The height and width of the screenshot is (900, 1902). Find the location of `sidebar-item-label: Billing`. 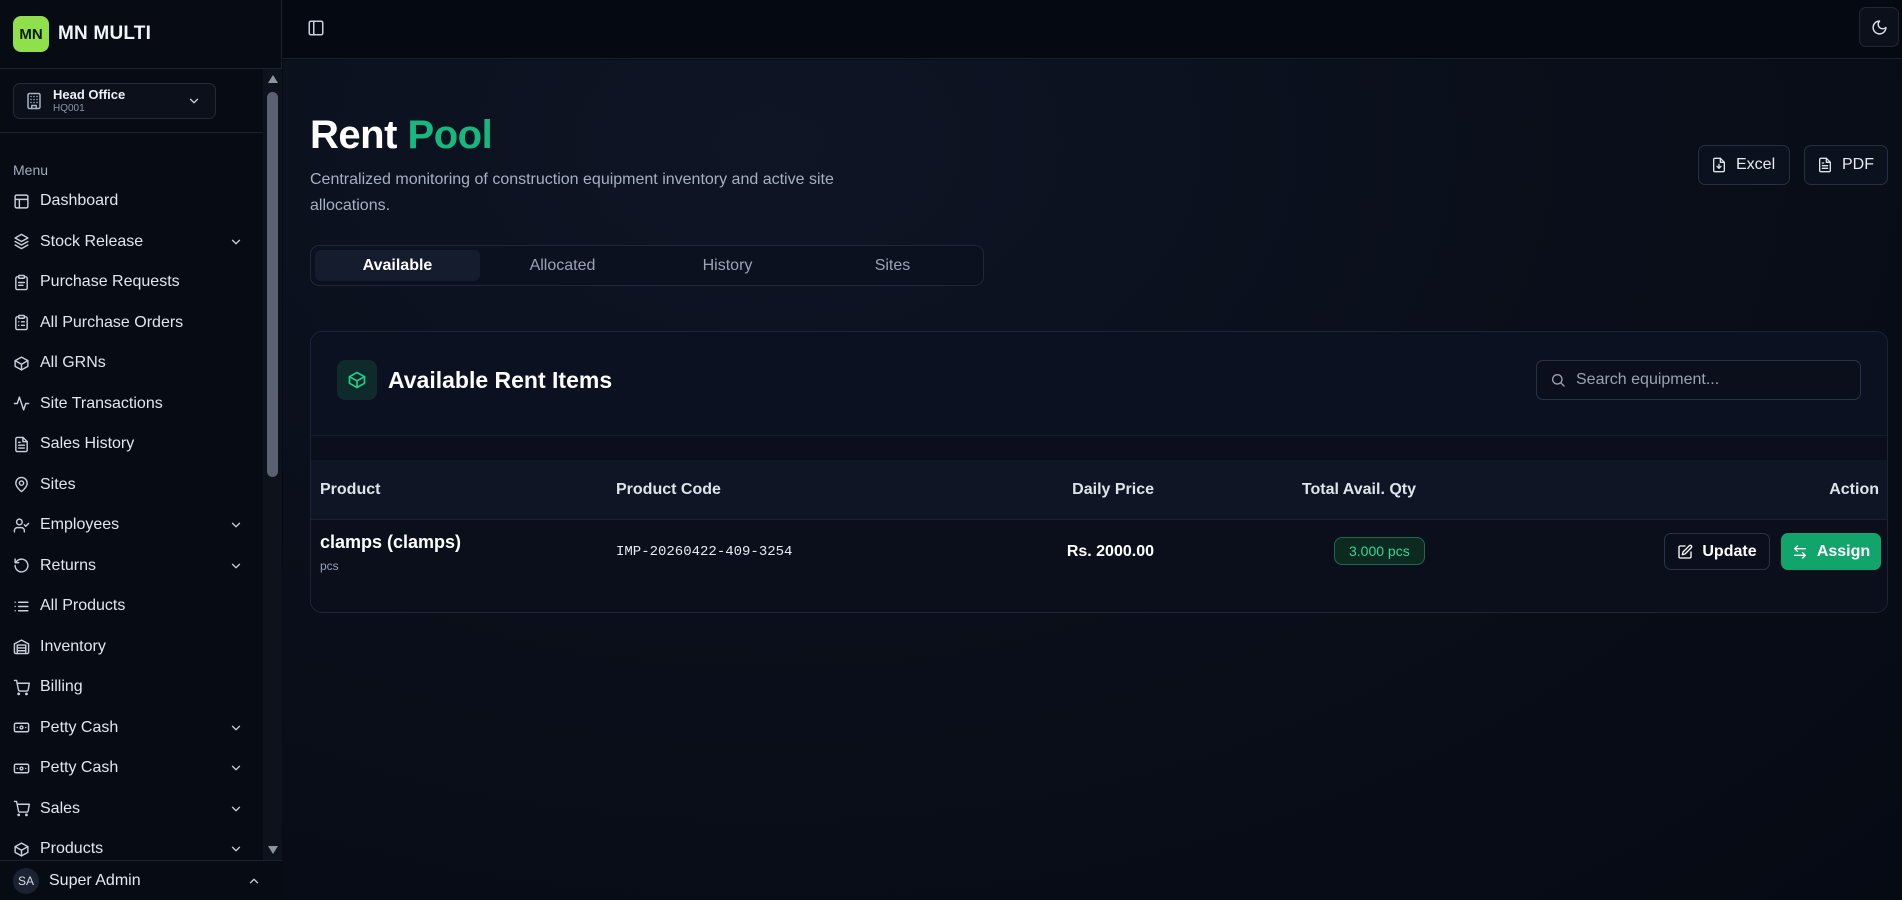

sidebar-item-label: Billing is located at coordinates (61, 687).